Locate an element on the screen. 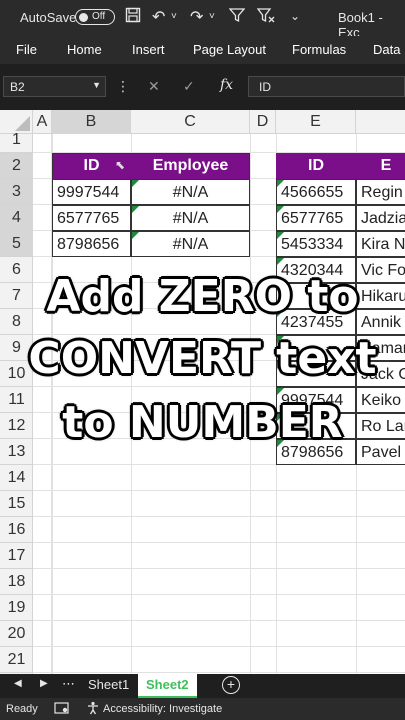 This screenshot has height=720, width=405. table2-employee-cell: Jadzia is located at coordinates (380, 218).